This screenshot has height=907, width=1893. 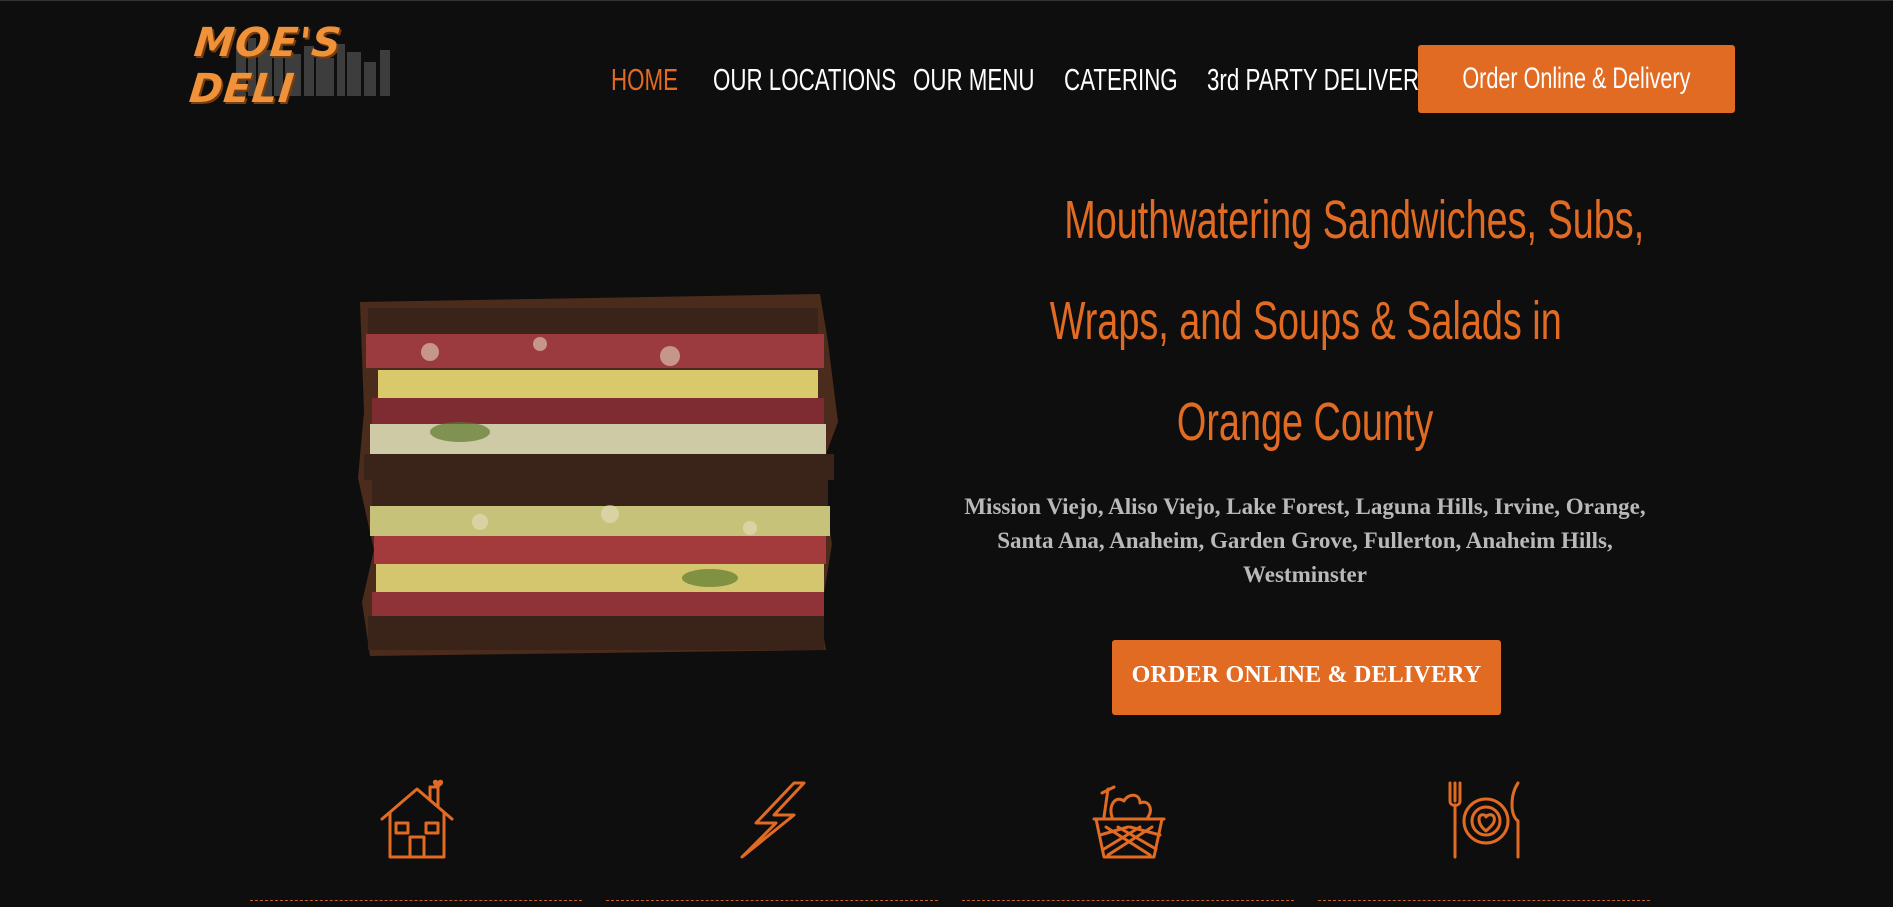 What do you see at coordinates (1354, 220) in the screenshot?
I see `hero-title-line-1: Mouthwatering Sandwiches, Subs,` at bounding box center [1354, 220].